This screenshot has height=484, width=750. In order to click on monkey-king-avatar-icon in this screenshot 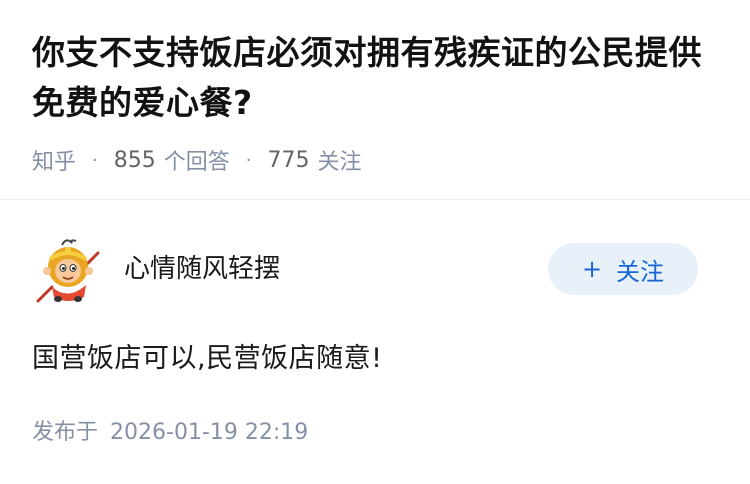, I will do `click(68, 271)`.